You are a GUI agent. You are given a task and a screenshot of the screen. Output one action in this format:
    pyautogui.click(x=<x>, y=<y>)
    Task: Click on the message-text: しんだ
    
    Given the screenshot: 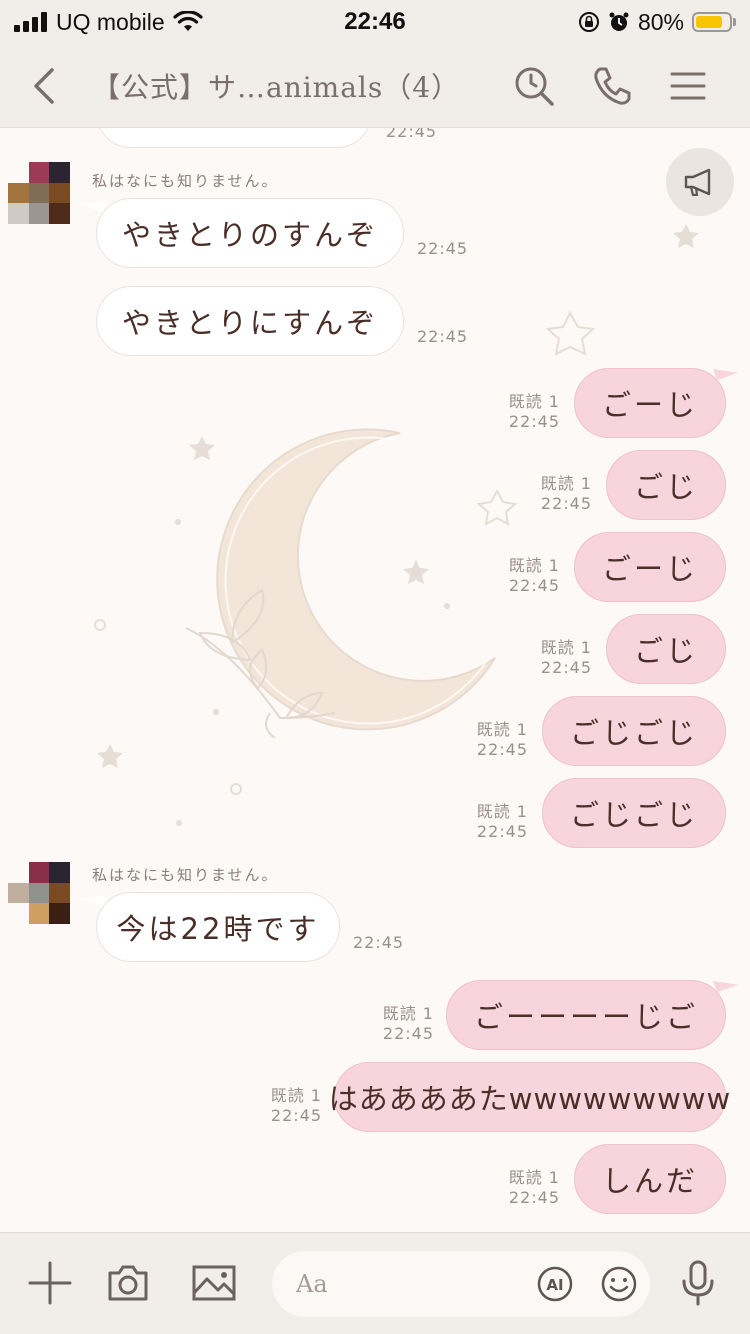 What is the action you would take?
    pyautogui.click(x=649, y=1181)
    